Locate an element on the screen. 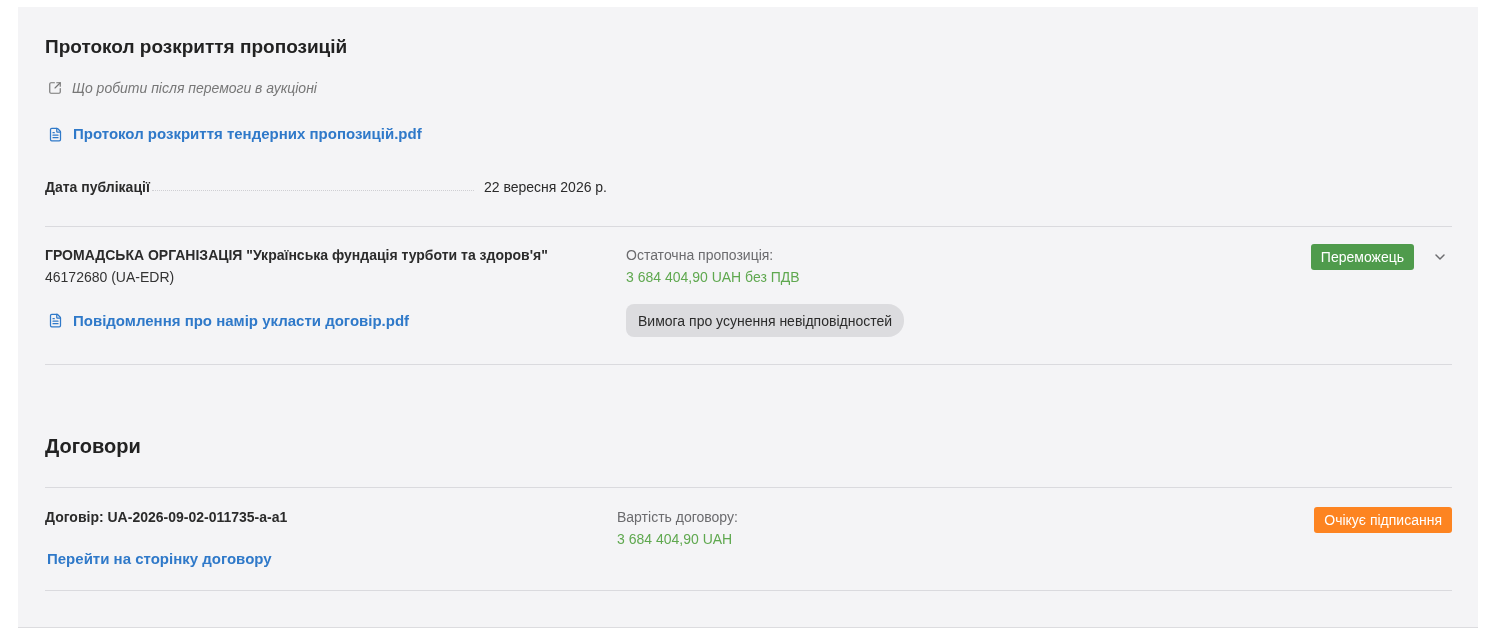 This screenshot has width=1500, height=639. supplier-id: 46172680 (UA-EDR) is located at coordinates (110, 277).